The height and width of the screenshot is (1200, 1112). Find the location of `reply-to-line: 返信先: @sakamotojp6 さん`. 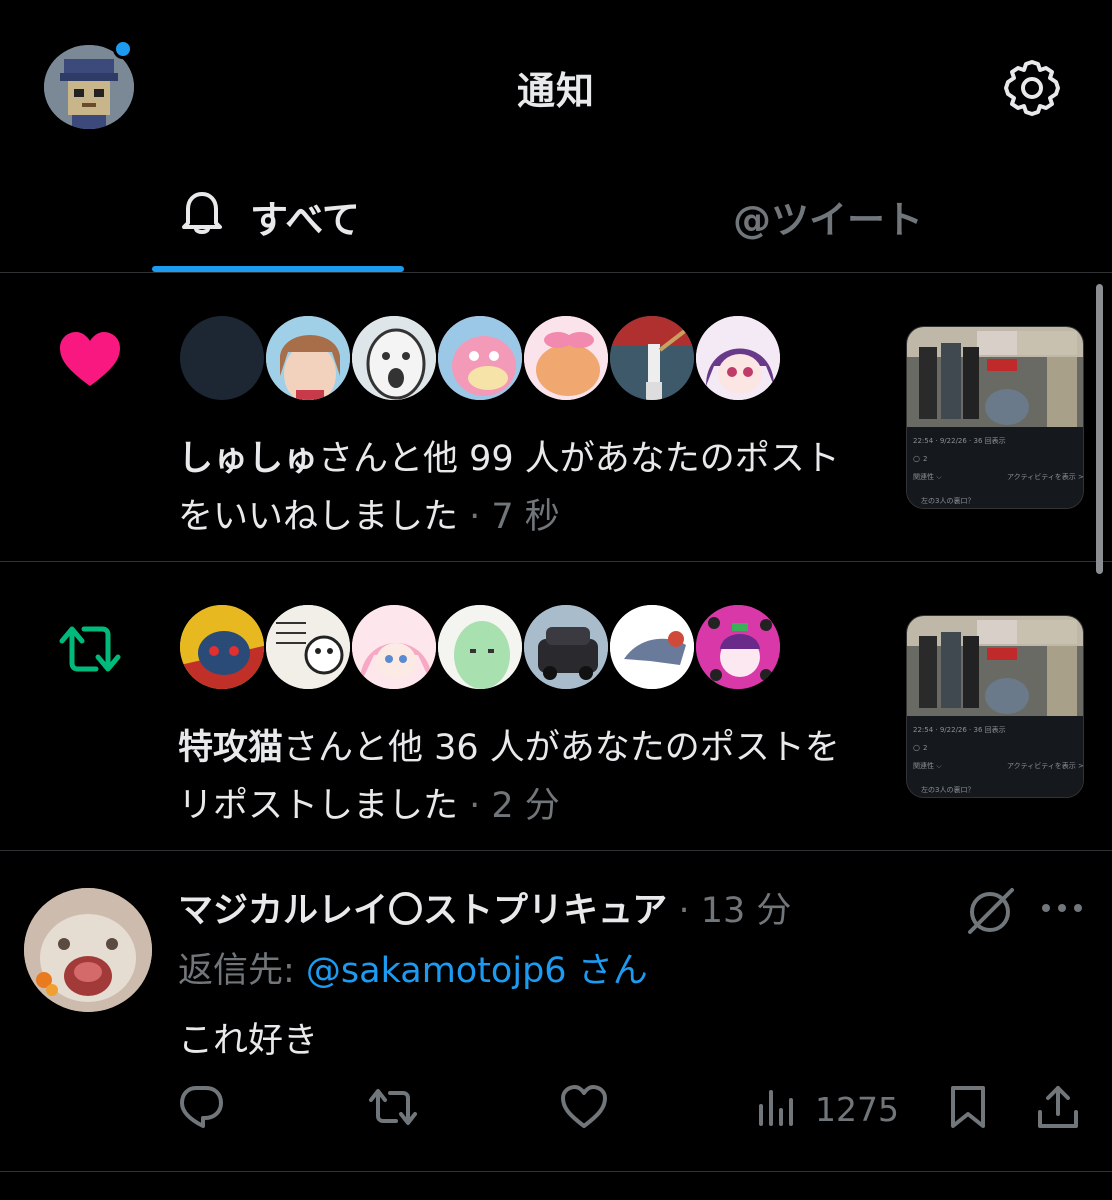

reply-to-line: 返信先: @sakamotojp6 さん is located at coordinates (413, 967).